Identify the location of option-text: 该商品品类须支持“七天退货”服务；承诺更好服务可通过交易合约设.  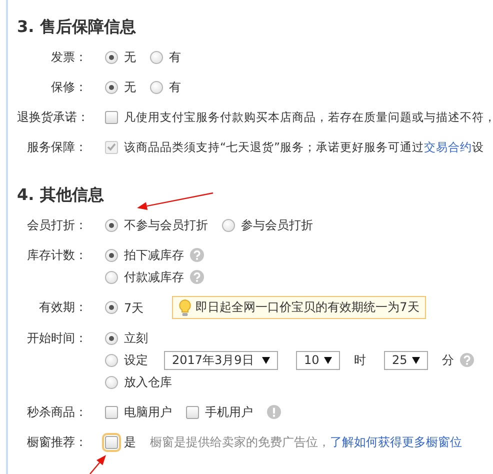
(304, 147).